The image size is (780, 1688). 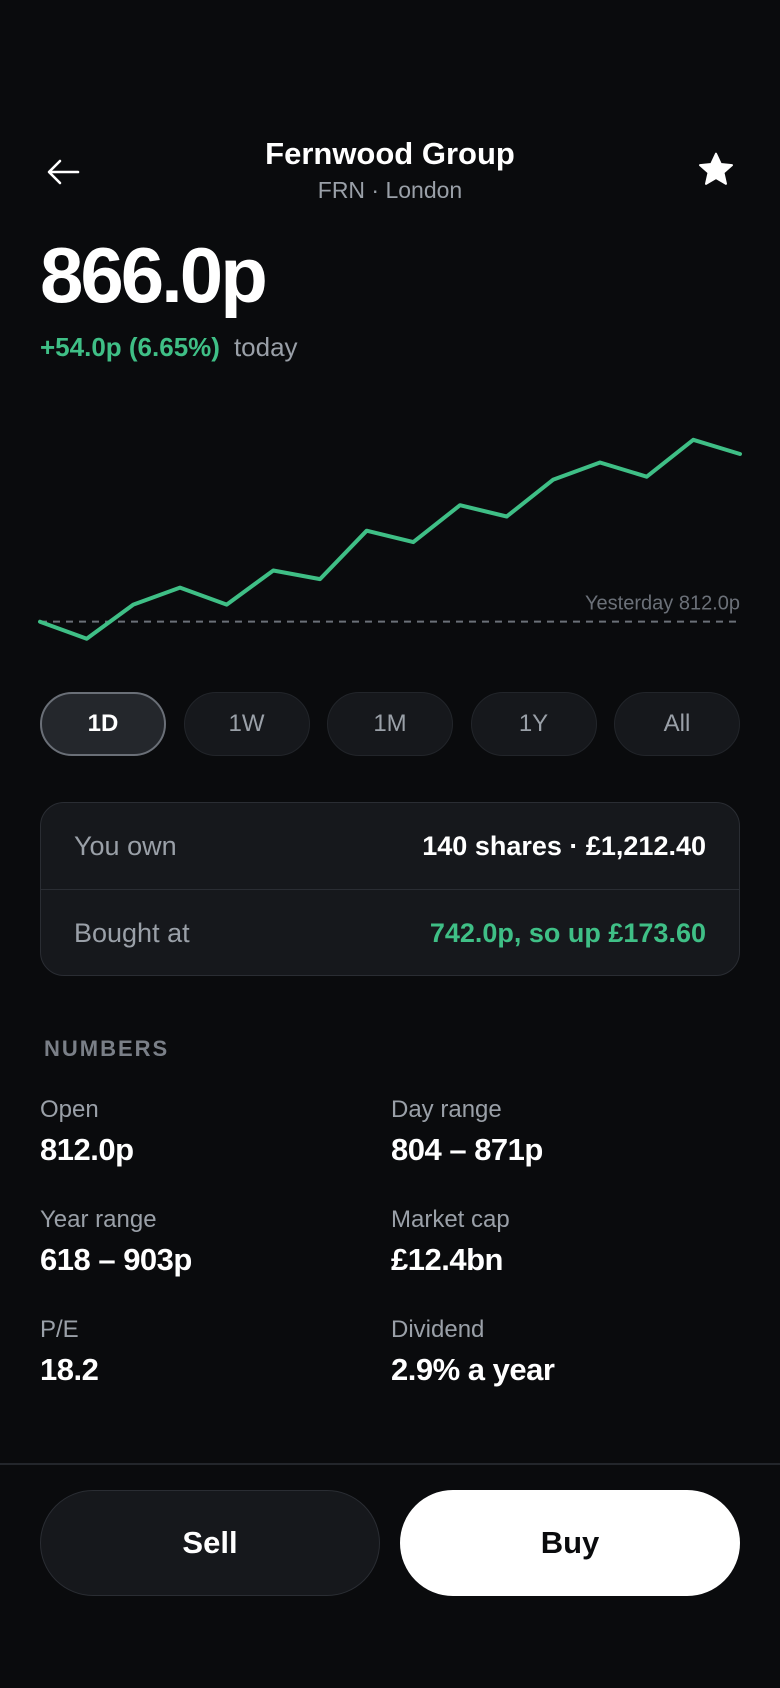 What do you see at coordinates (570, 1543) in the screenshot?
I see `buy-button: Buy` at bounding box center [570, 1543].